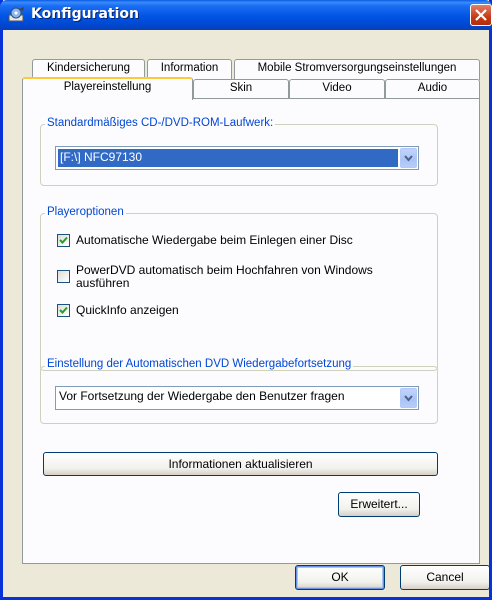 The height and width of the screenshot is (600, 492). Describe the element at coordinates (340, 577) in the screenshot. I see `ok-button: OK` at that location.